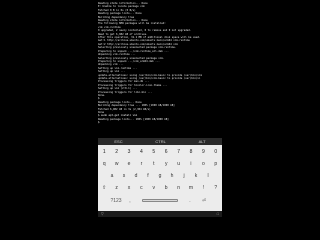  I want to click on key-letter: w, so click(116, 163).